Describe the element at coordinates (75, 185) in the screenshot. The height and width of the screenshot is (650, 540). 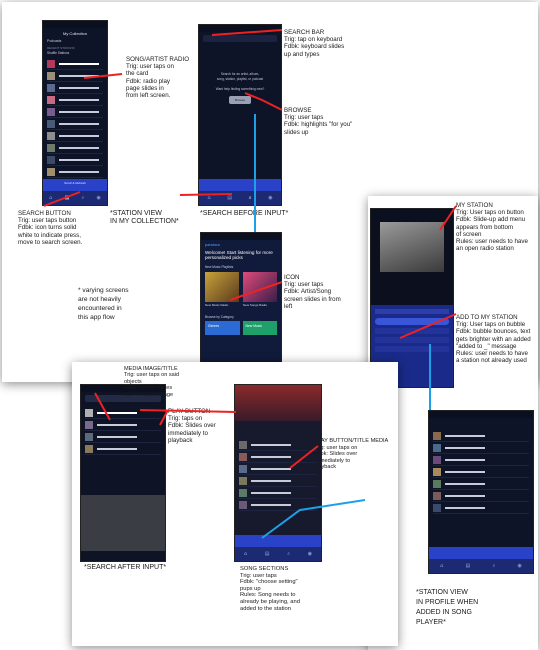
I see `now-playing-strip: Scroll & Refresh` at that location.